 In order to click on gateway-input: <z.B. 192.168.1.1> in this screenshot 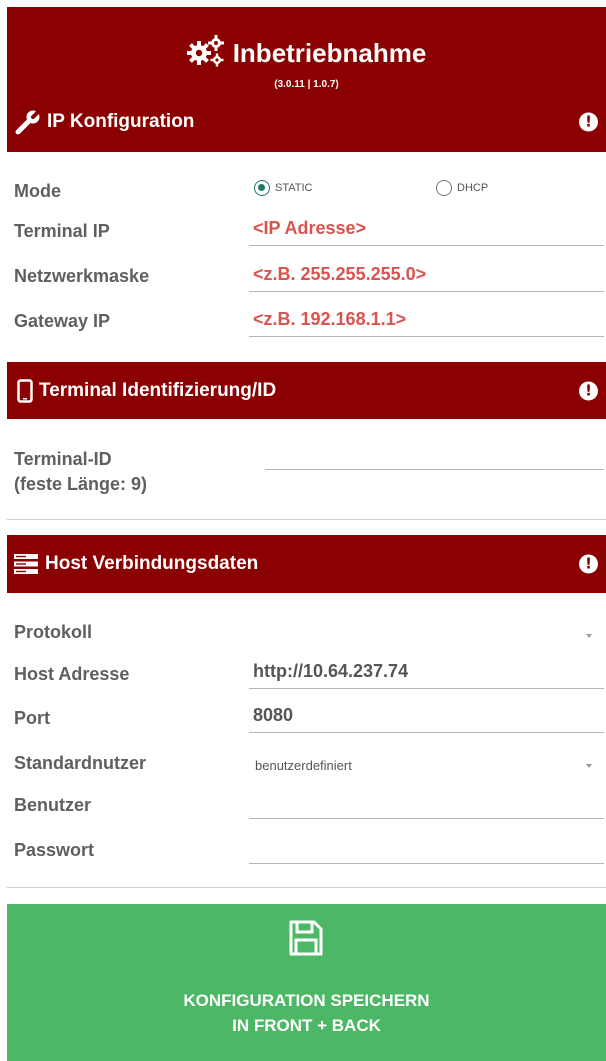, I will do `click(426, 321)`.